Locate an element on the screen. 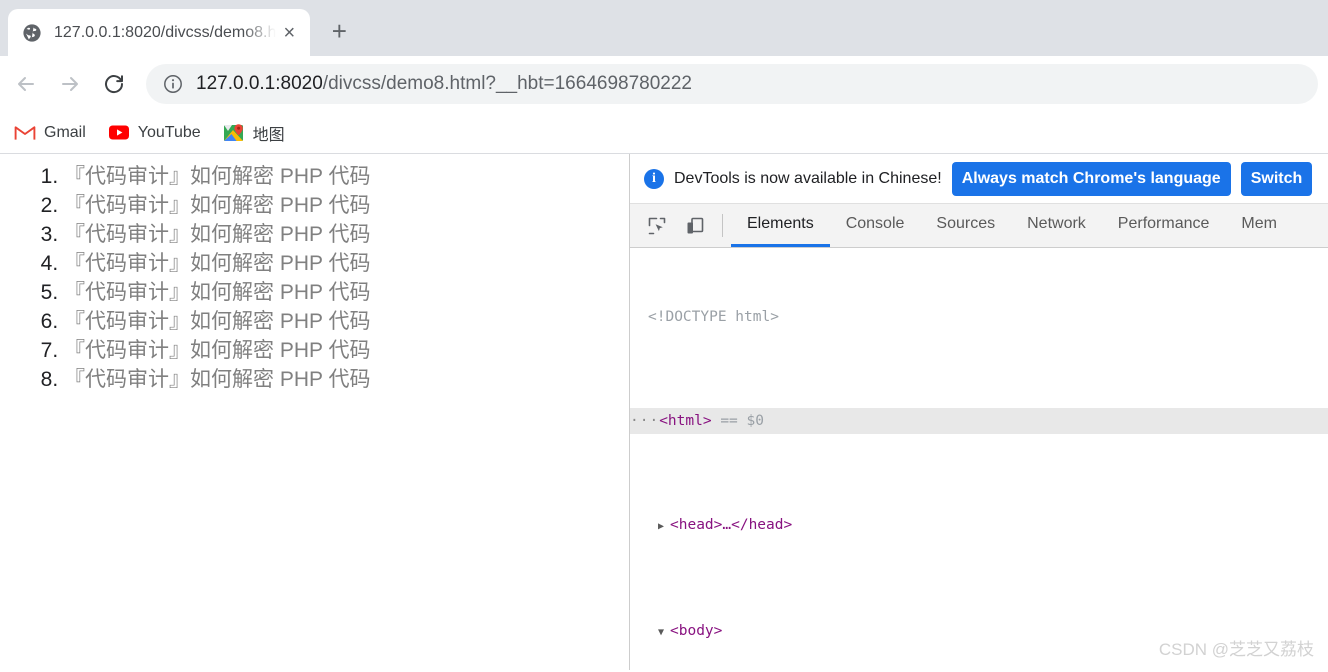 This screenshot has width=1328, height=672. url-host: 127.0.0.1:8020 is located at coordinates (259, 83).